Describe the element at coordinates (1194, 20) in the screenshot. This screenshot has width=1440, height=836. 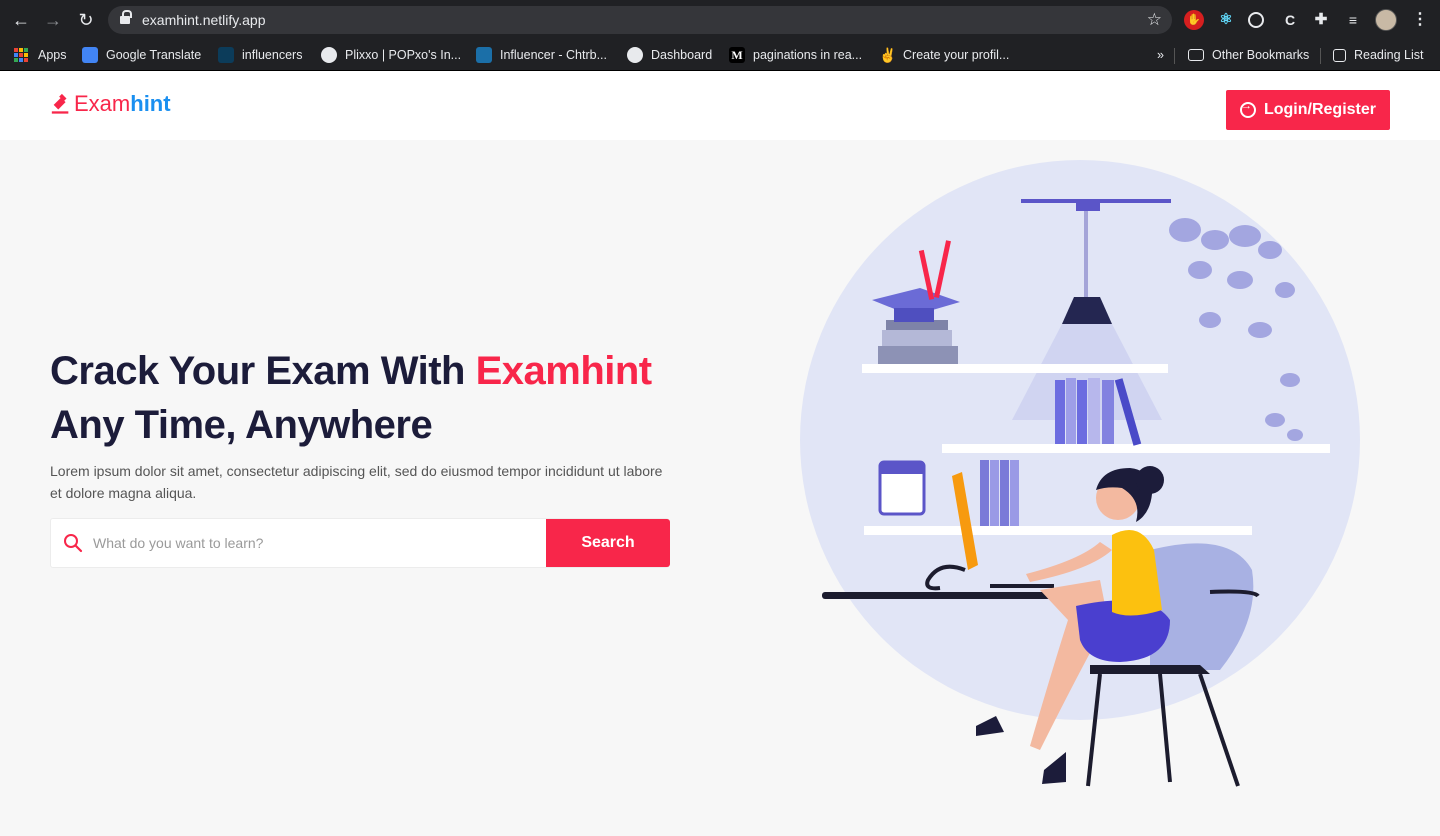
I see `extension-hand-icon: ✋` at that location.